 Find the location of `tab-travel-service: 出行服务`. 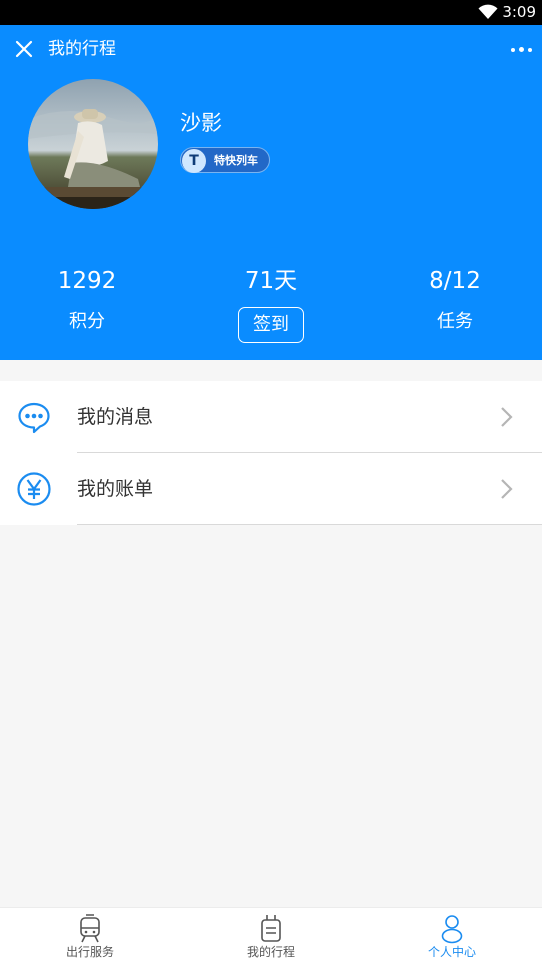

tab-travel-service: 出行服务 is located at coordinates (90, 936).